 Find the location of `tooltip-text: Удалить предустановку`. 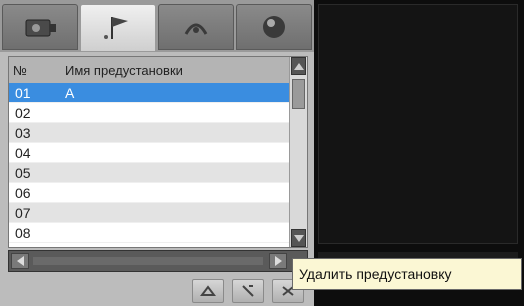

tooltip-text: Удалить предустановку is located at coordinates (375, 274).